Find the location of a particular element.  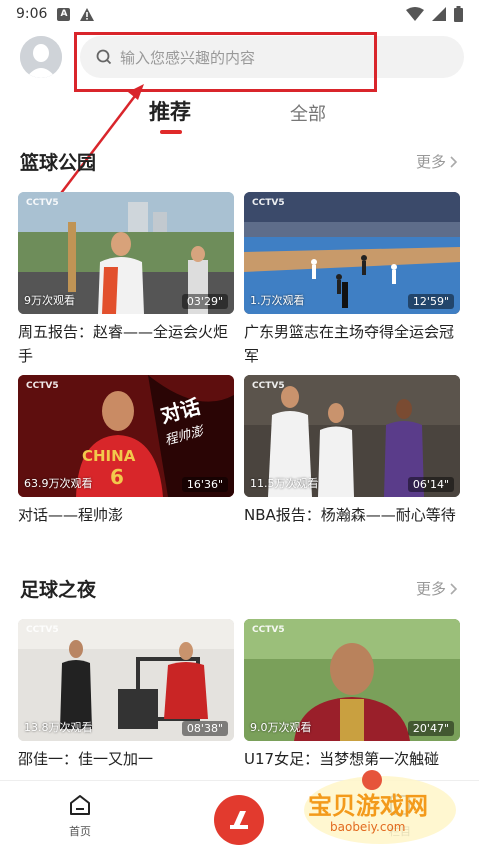

columns-icon is located at coordinates (400, 805).